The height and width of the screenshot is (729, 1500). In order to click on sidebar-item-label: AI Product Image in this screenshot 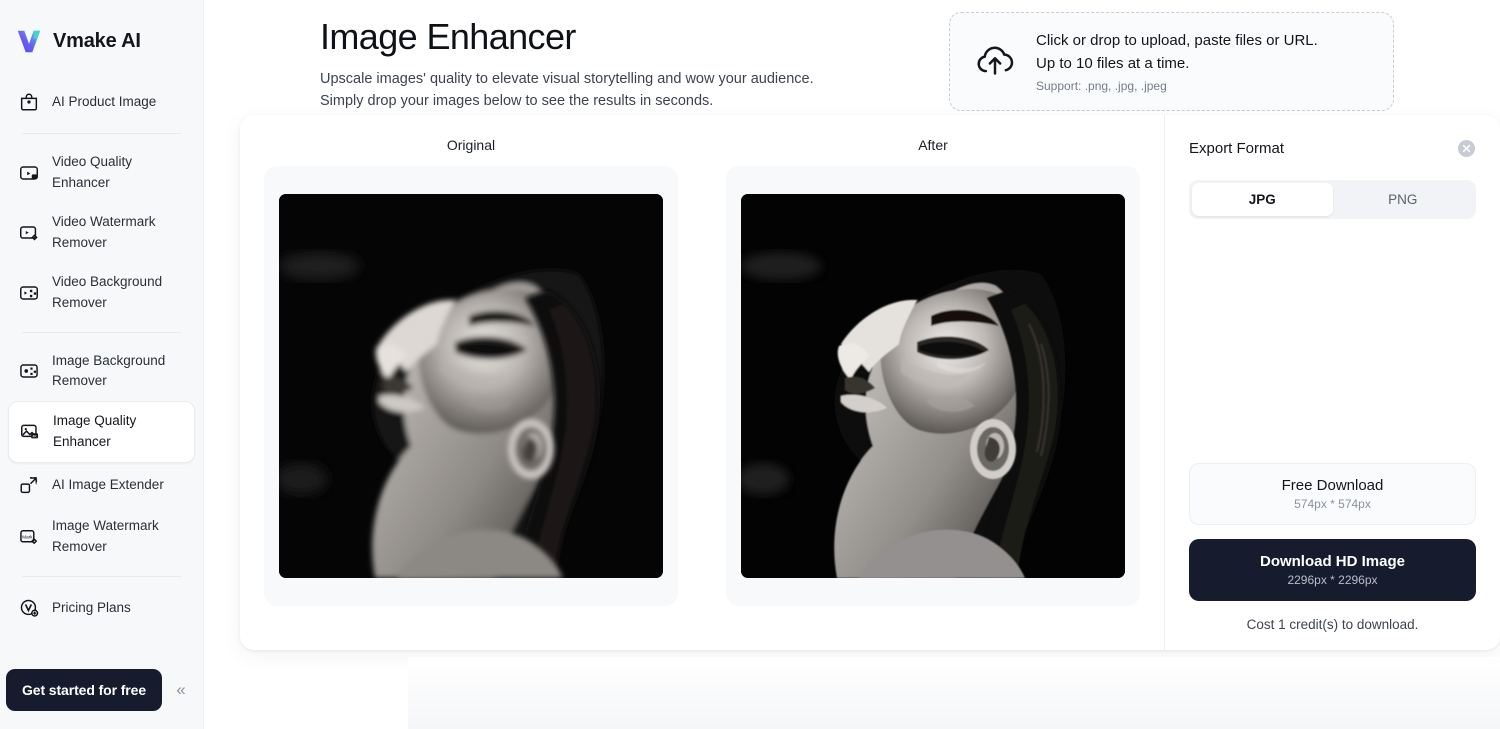, I will do `click(104, 101)`.